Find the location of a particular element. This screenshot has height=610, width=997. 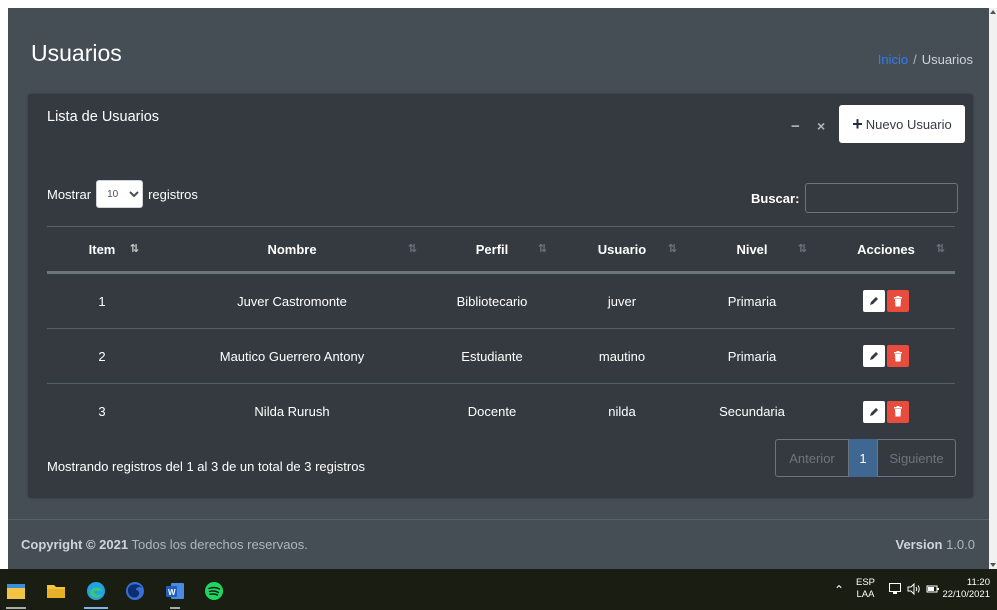

page-title: Usuarios is located at coordinates (76, 53).